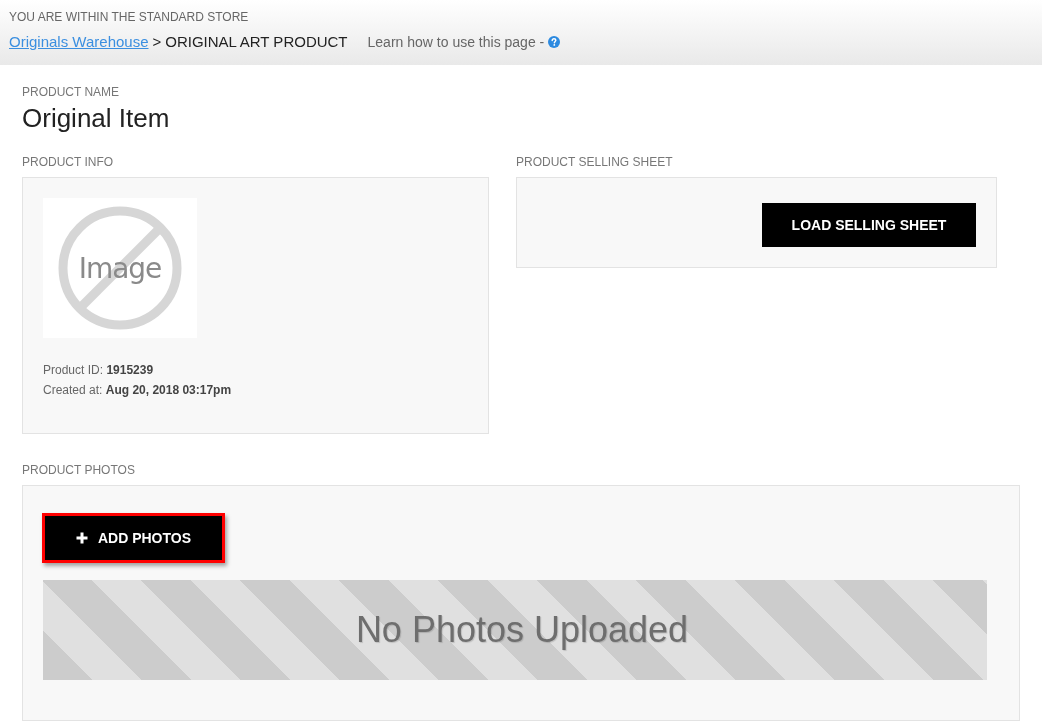  Describe the element at coordinates (81, 538) in the screenshot. I see `plus-icon` at that location.